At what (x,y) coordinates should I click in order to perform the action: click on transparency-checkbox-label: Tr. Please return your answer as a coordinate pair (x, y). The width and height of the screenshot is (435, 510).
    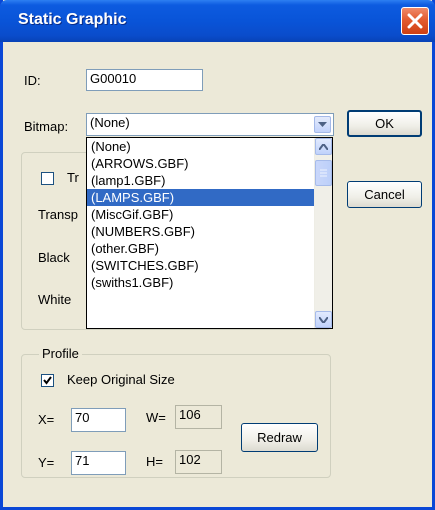
    Looking at the image, I should click on (73, 177).